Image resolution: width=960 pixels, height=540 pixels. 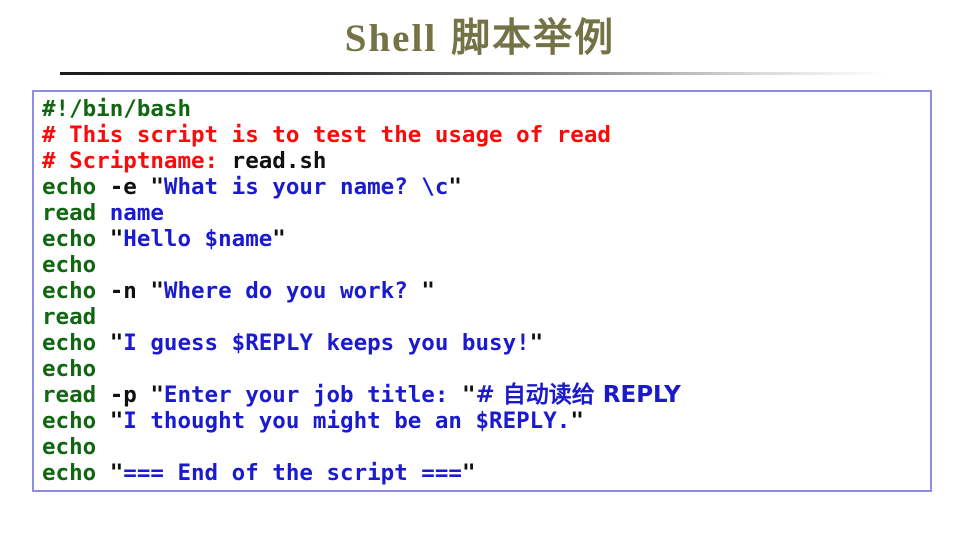 I want to click on code-span-str: What is your name? \c, so click(x=306, y=187).